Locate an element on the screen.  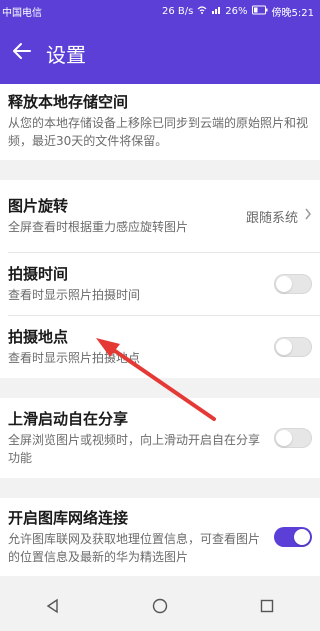
system-nav-bar is located at coordinates (160, 608).